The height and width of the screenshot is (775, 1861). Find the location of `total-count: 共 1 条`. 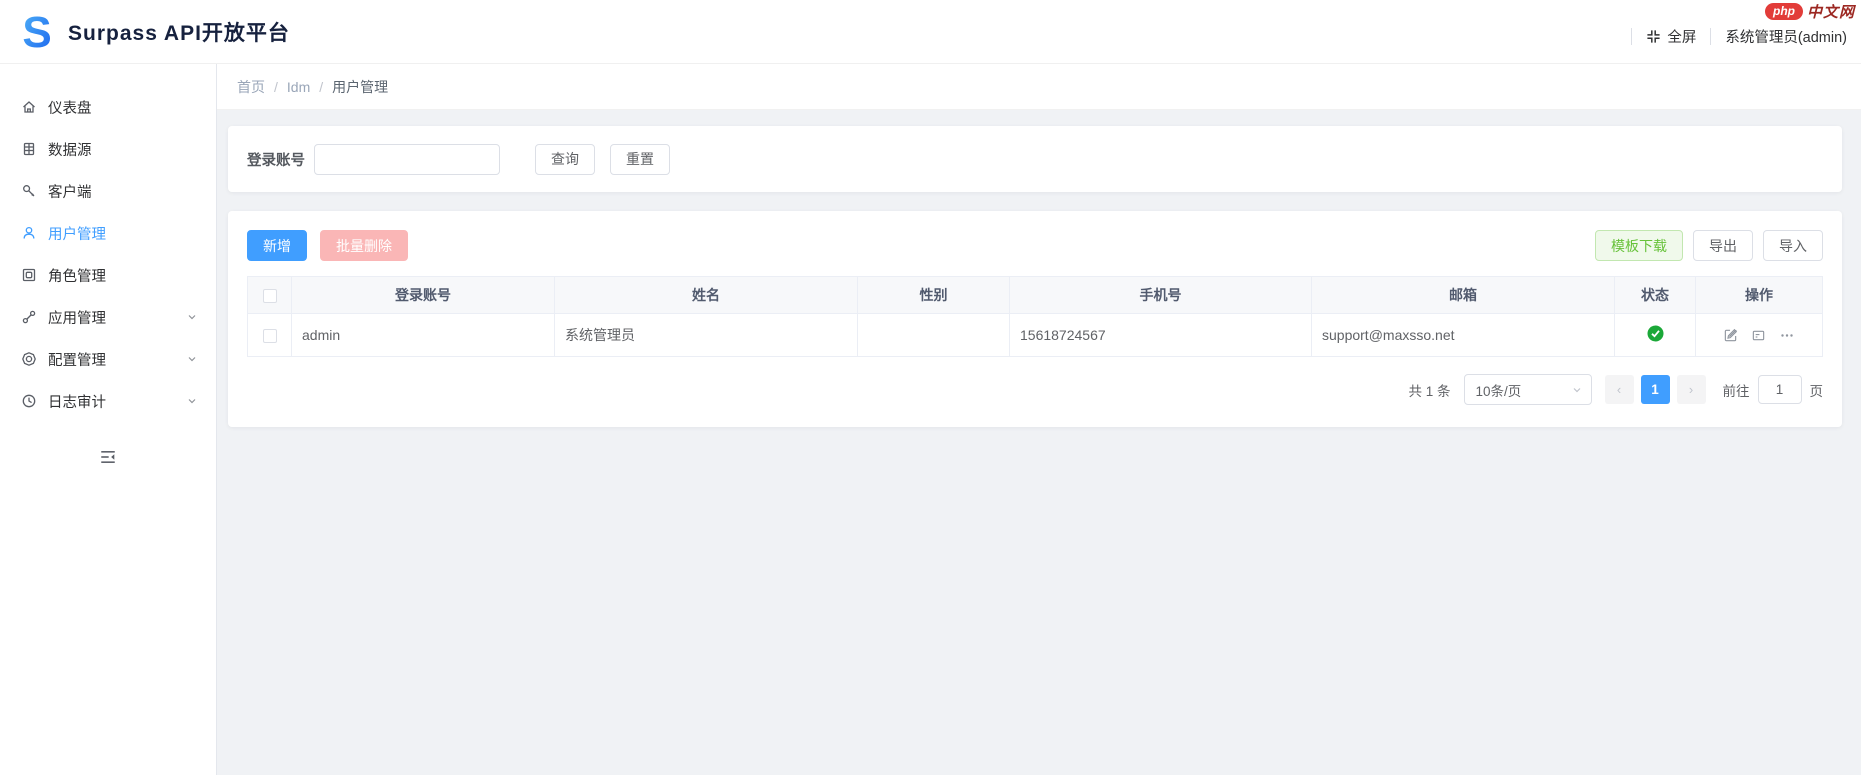

total-count: 共 1 条 is located at coordinates (1429, 391).